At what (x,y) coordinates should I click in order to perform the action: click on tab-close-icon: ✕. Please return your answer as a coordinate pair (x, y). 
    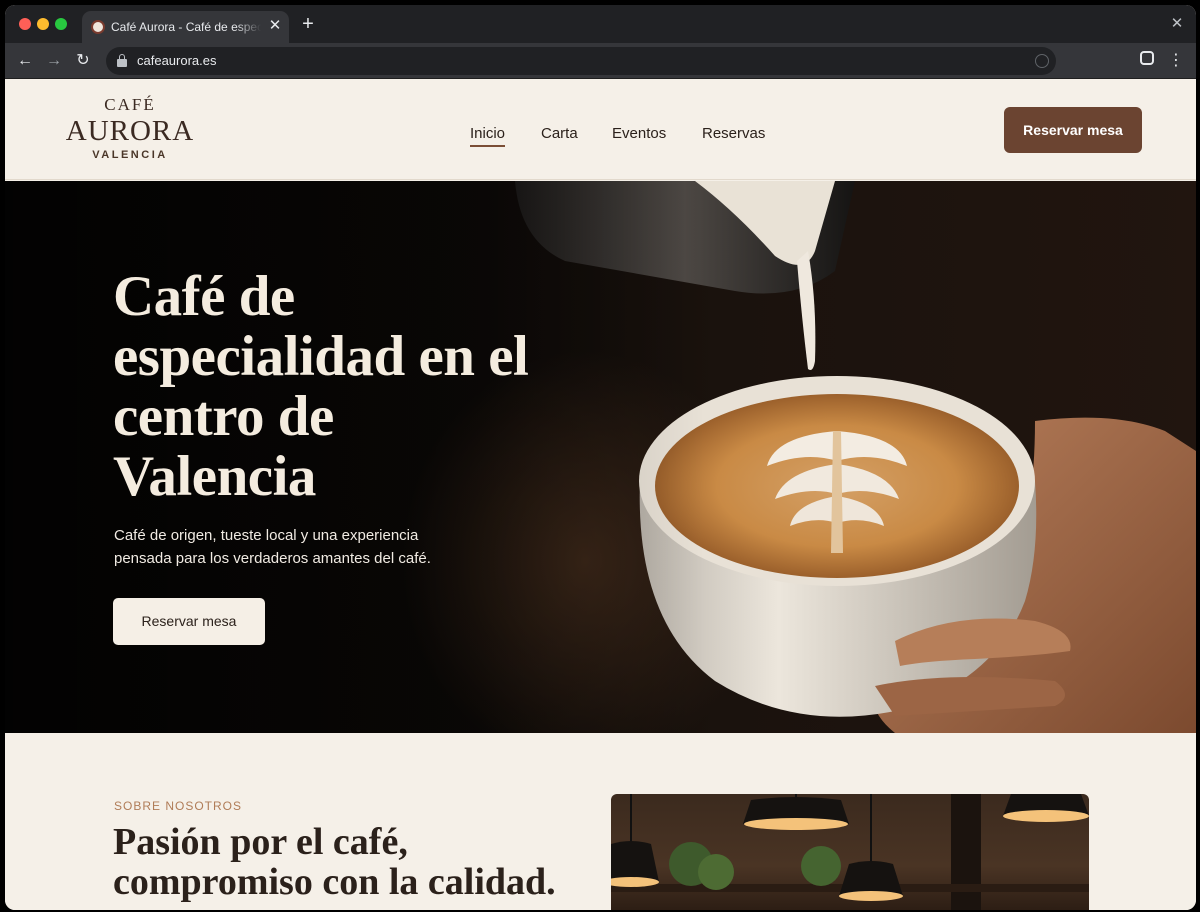
    Looking at the image, I should click on (275, 26).